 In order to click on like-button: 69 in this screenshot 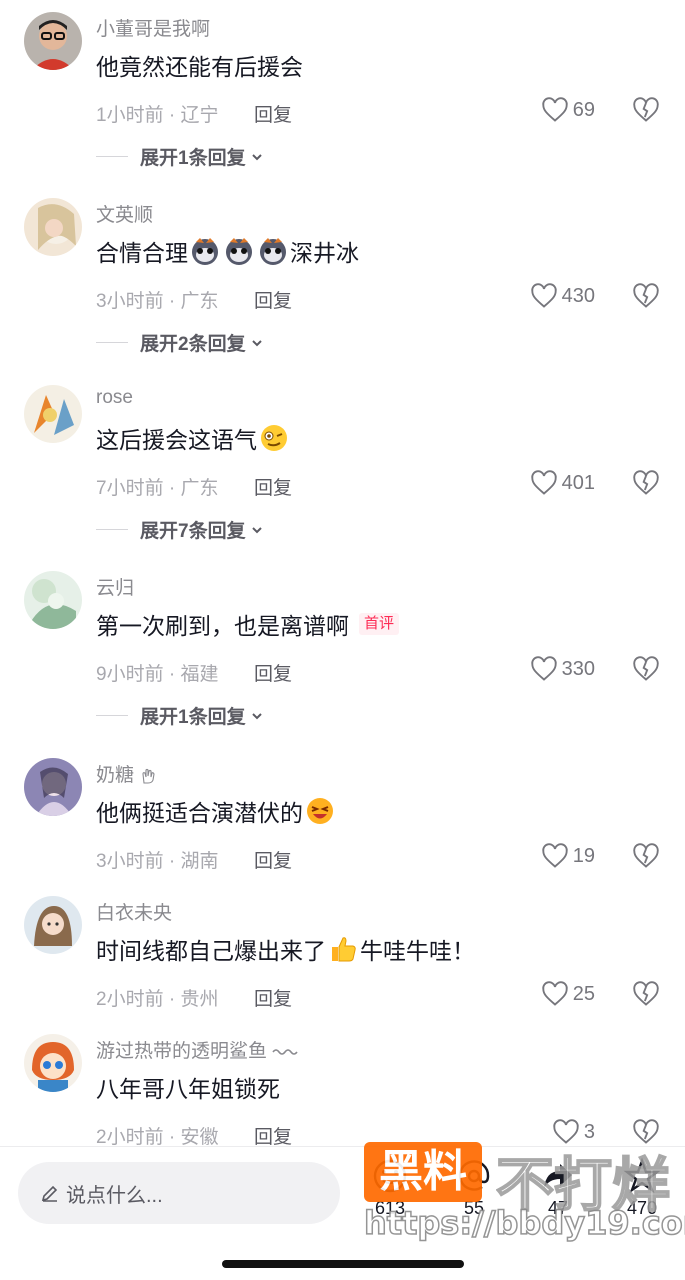, I will do `click(568, 110)`.